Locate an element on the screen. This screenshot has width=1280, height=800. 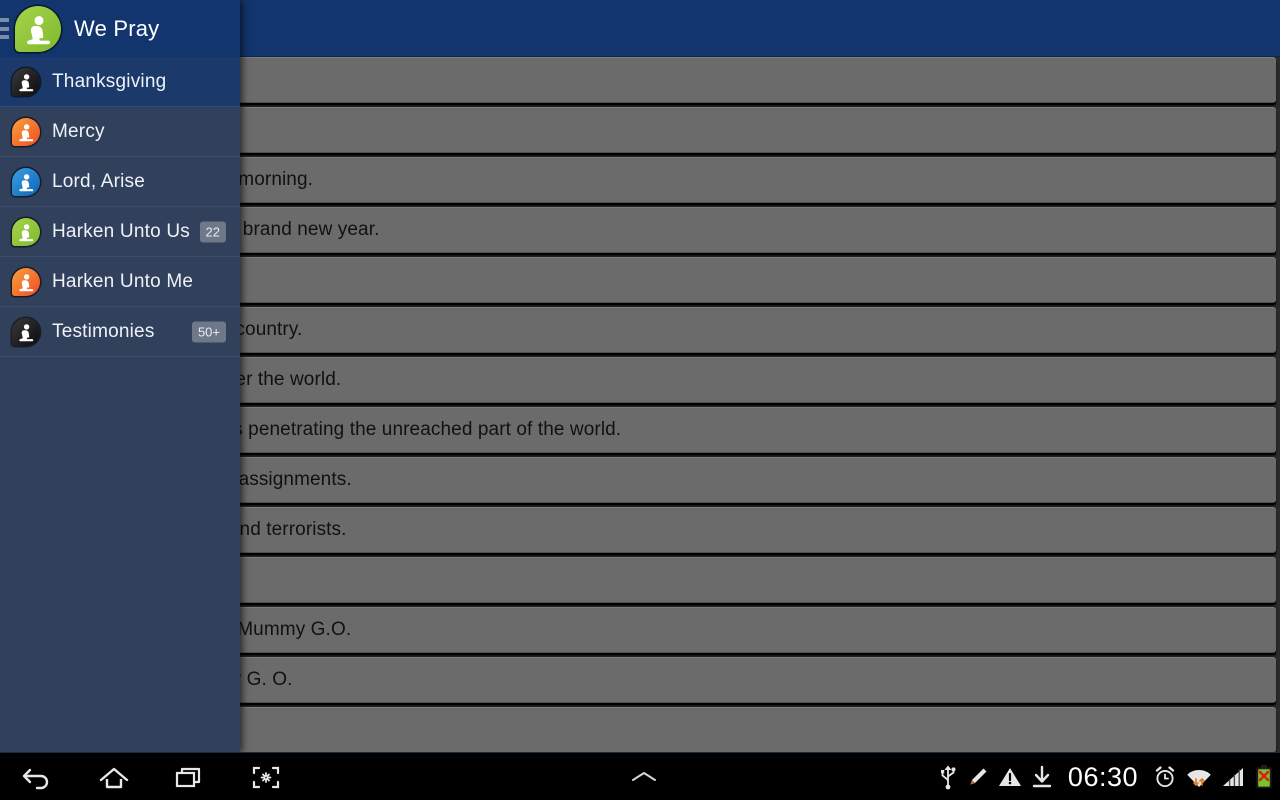
sidebar-item-label: Lord, Arise is located at coordinates (99, 181).